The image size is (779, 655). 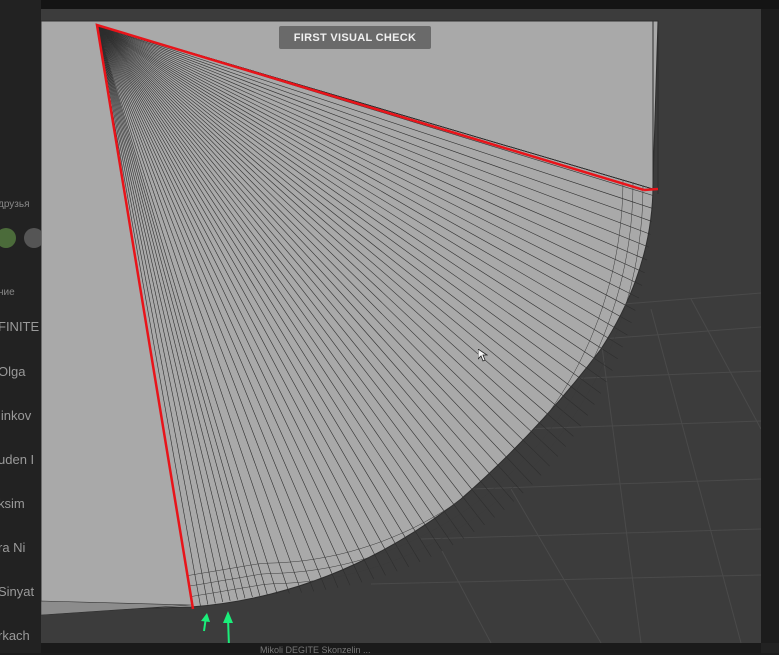 What do you see at coordinates (19, 326) in the screenshot?
I see `bg-list-item: FINITE` at bounding box center [19, 326].